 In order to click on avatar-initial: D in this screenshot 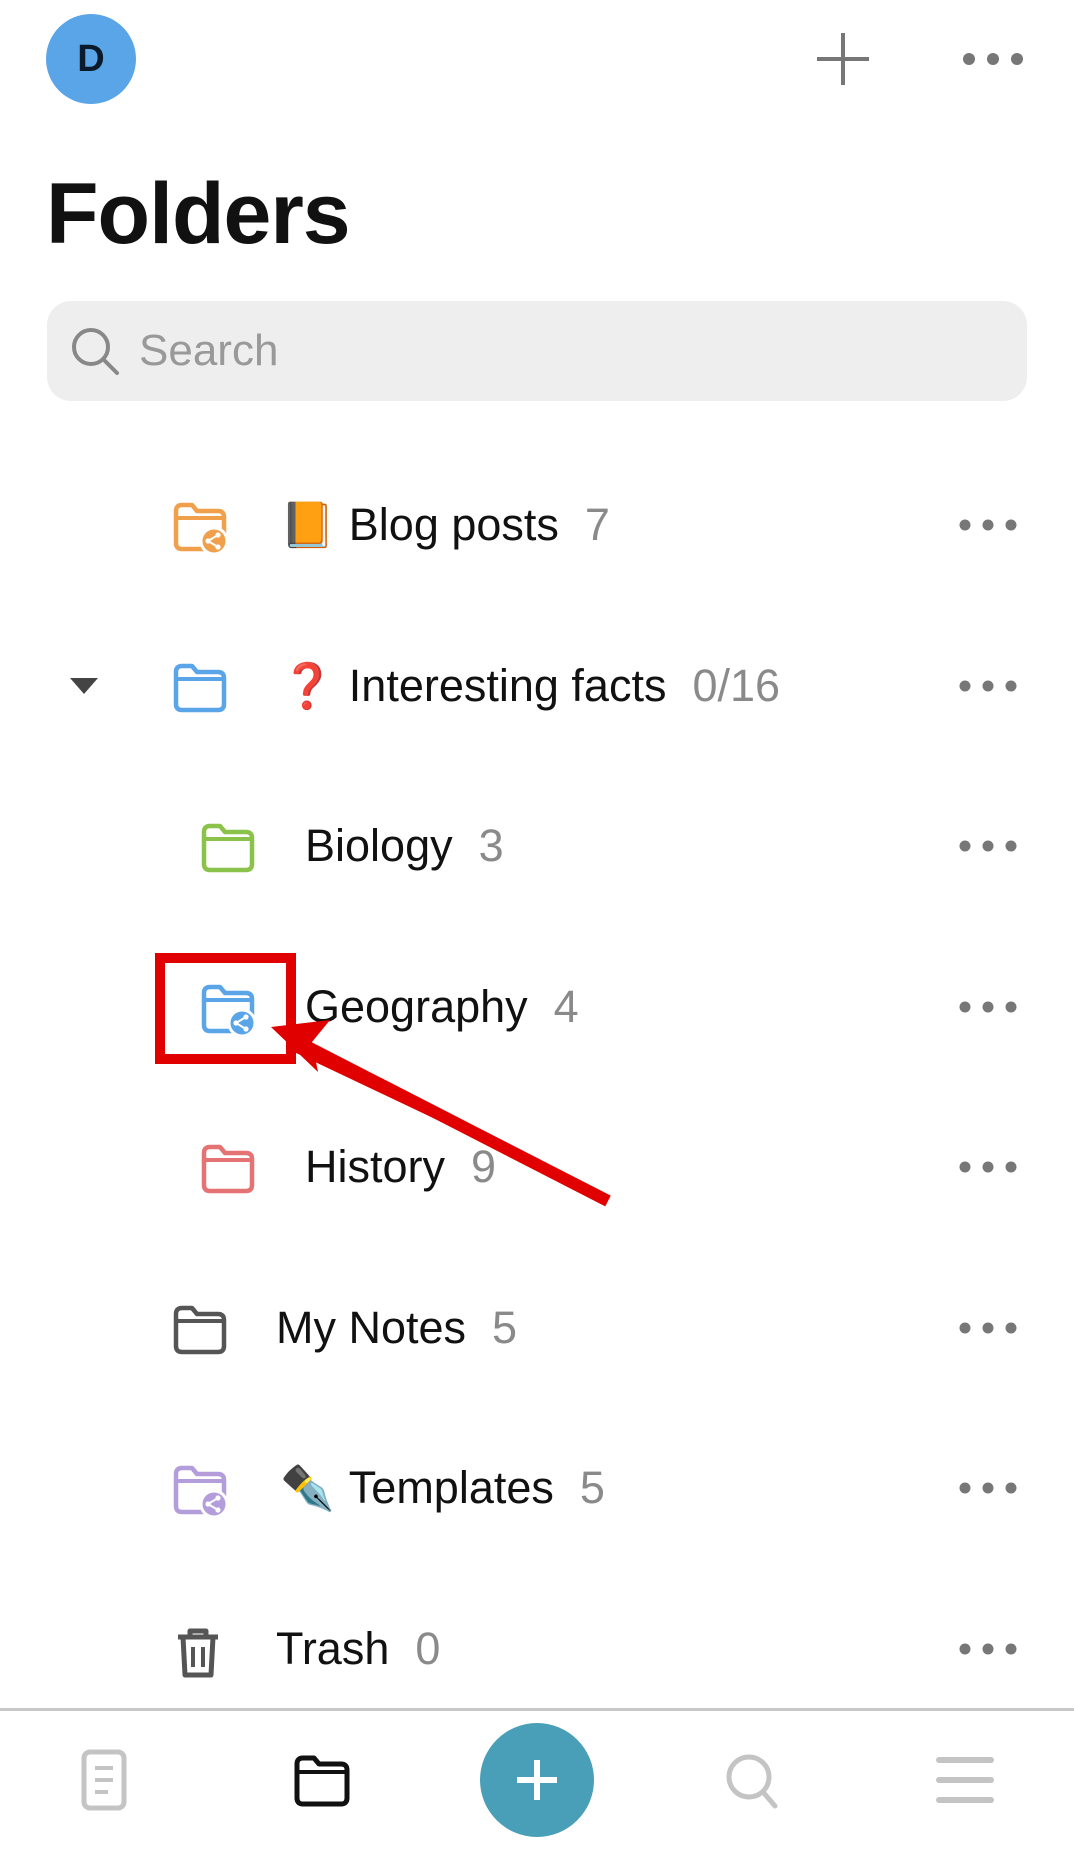, I will do `click(91, 58)`.